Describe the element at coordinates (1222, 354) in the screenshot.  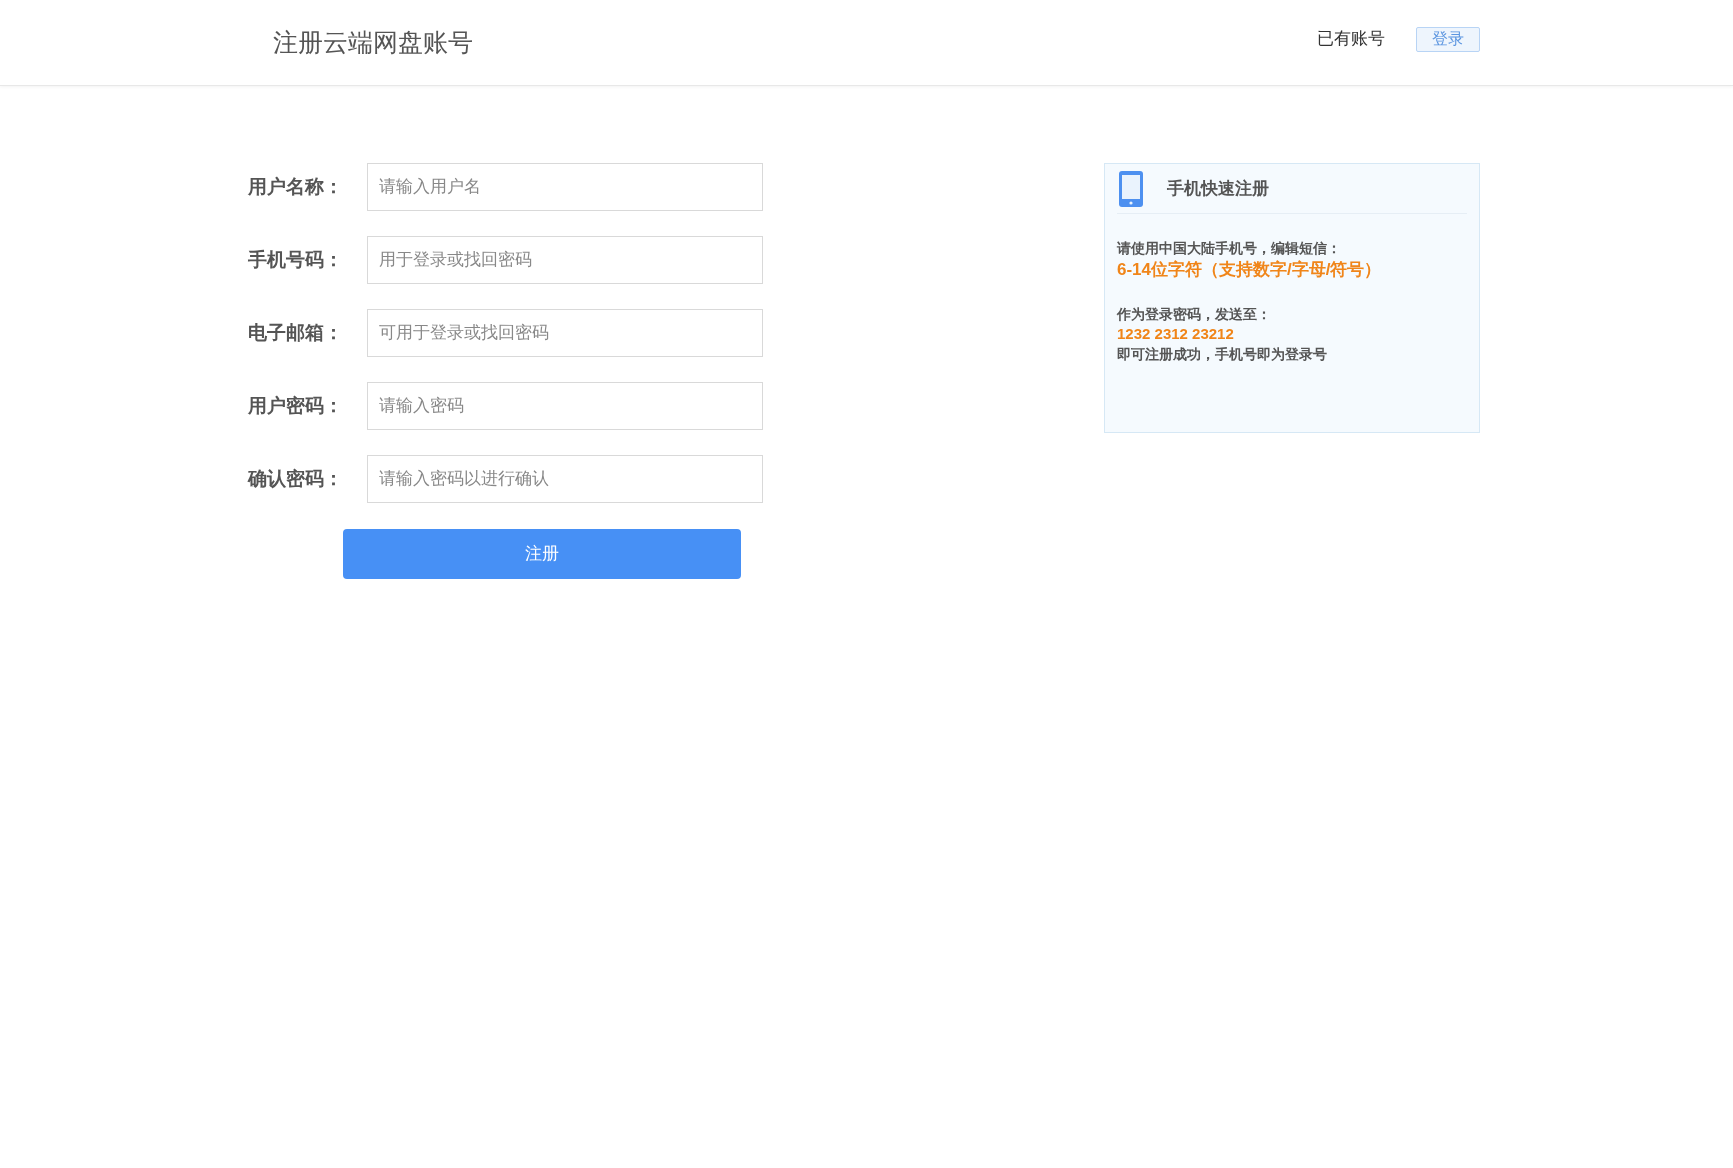
I see `instruction-text: 即可注册成功，手机号即为登录号` at that location.